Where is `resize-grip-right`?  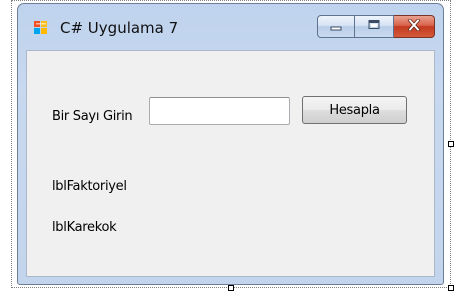
resize-grip-right is located at coordinates (451, 144).